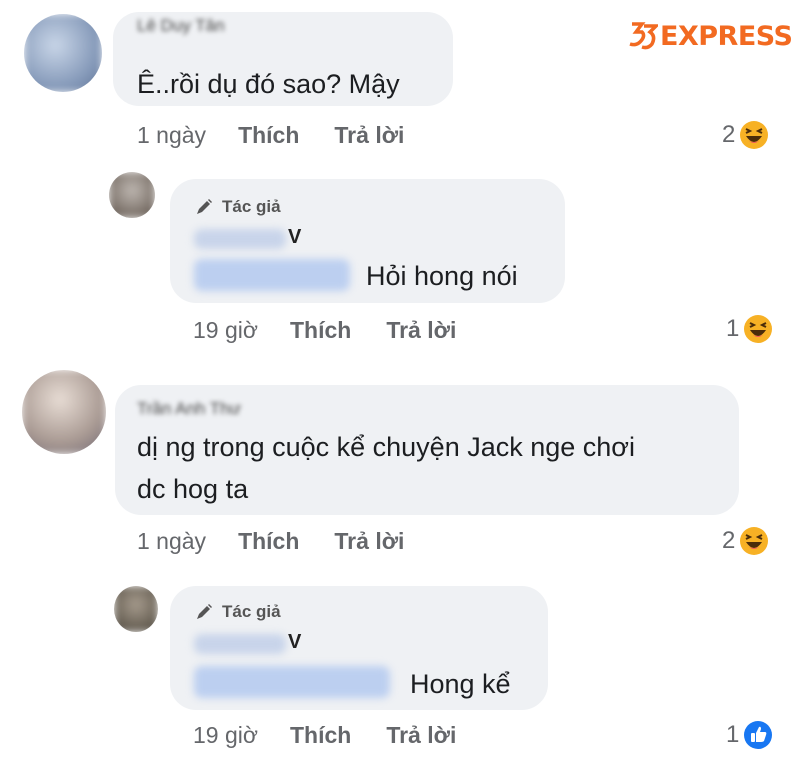 The image size is (800, 760). I want to click on reply-bubble: Tác giả V Hỏi hong nói, so click(367, 241).